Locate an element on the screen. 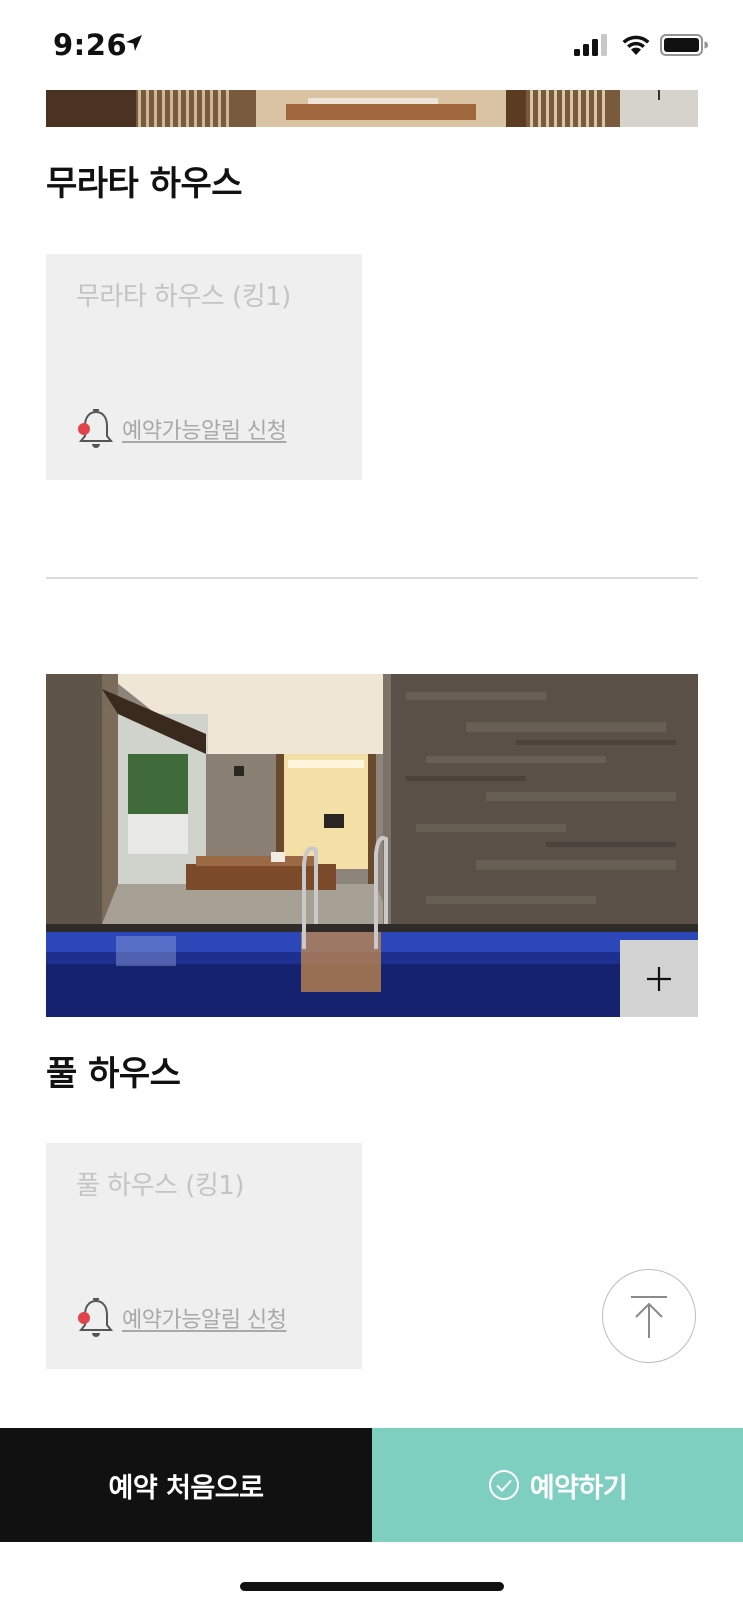  section-title-murata-house: 무라타 하우스 is located at coordinates (144, 184).